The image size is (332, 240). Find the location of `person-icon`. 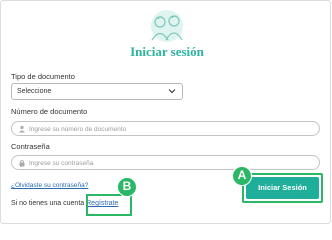

person-icon is located at coordinates (22, 129).